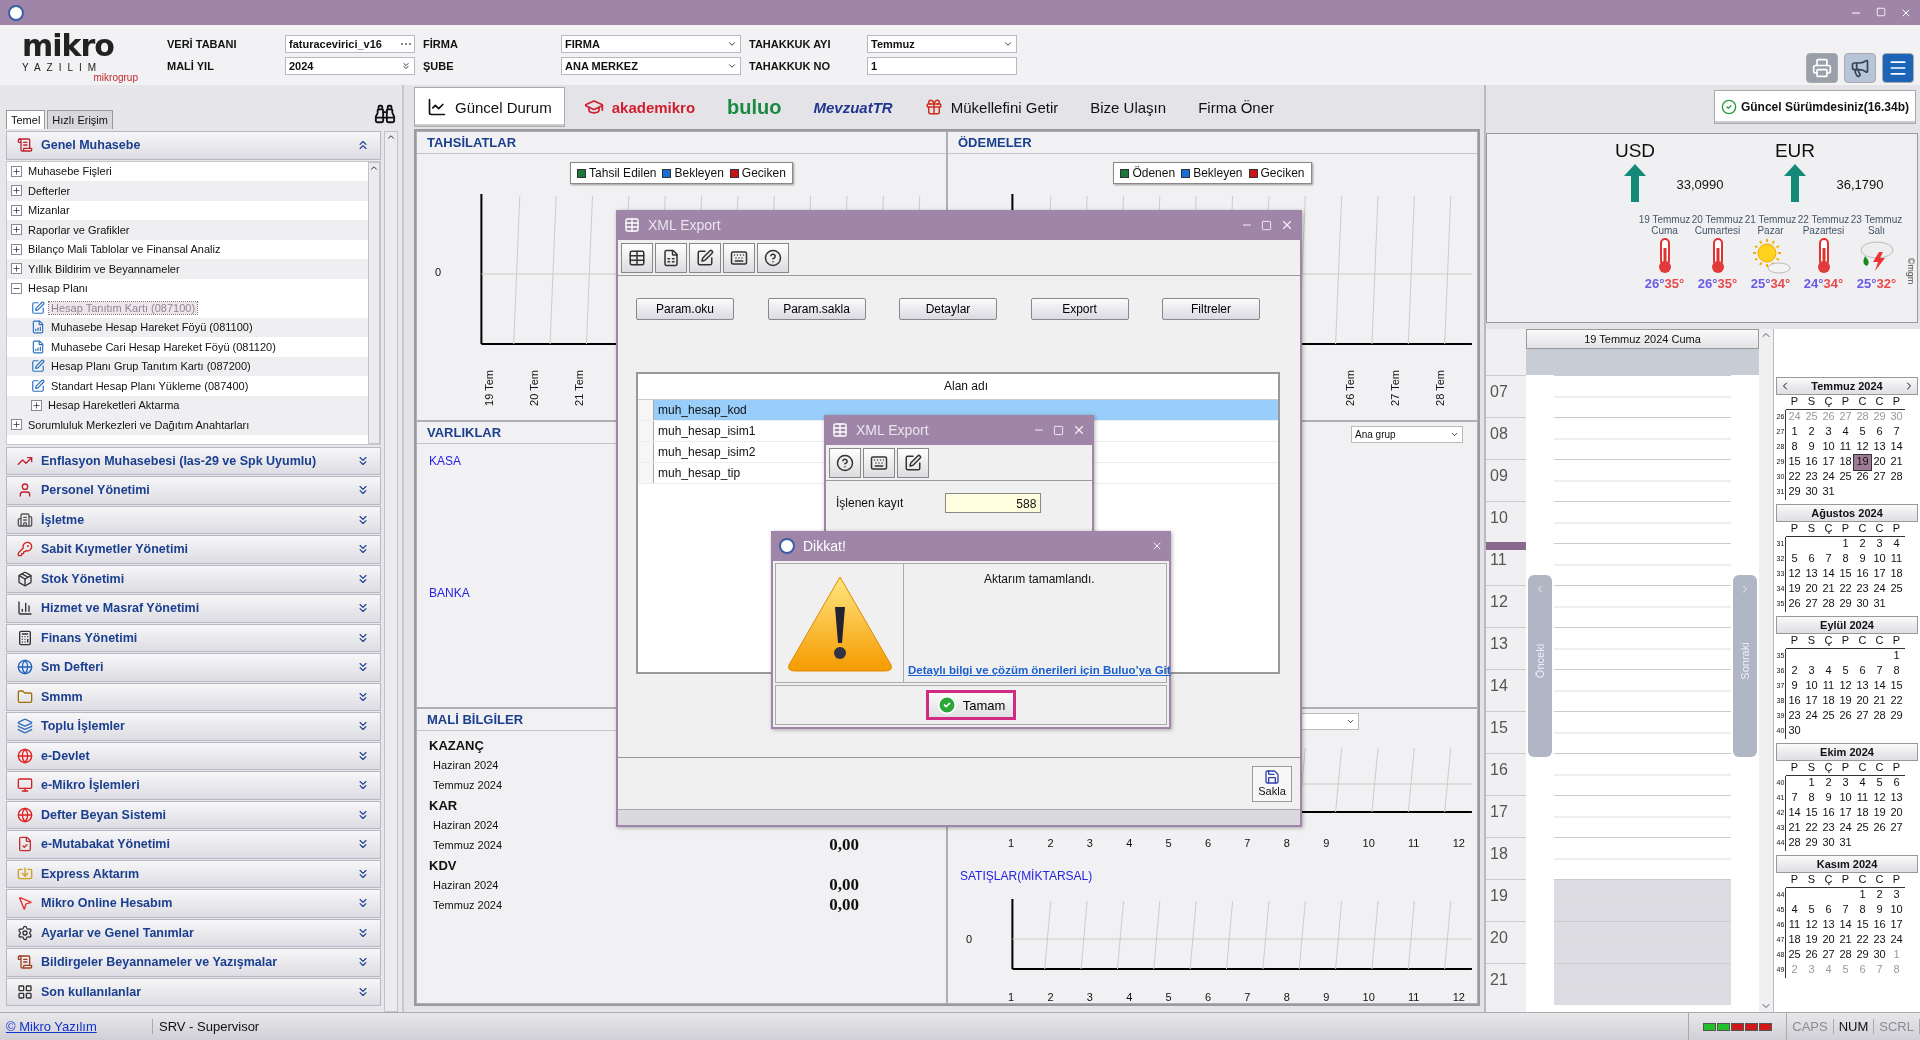 The height and width of the screenshot is (1040, 1920). I want to click on section-header: e-Mutabakat Yönetimi, so click(193, 844).